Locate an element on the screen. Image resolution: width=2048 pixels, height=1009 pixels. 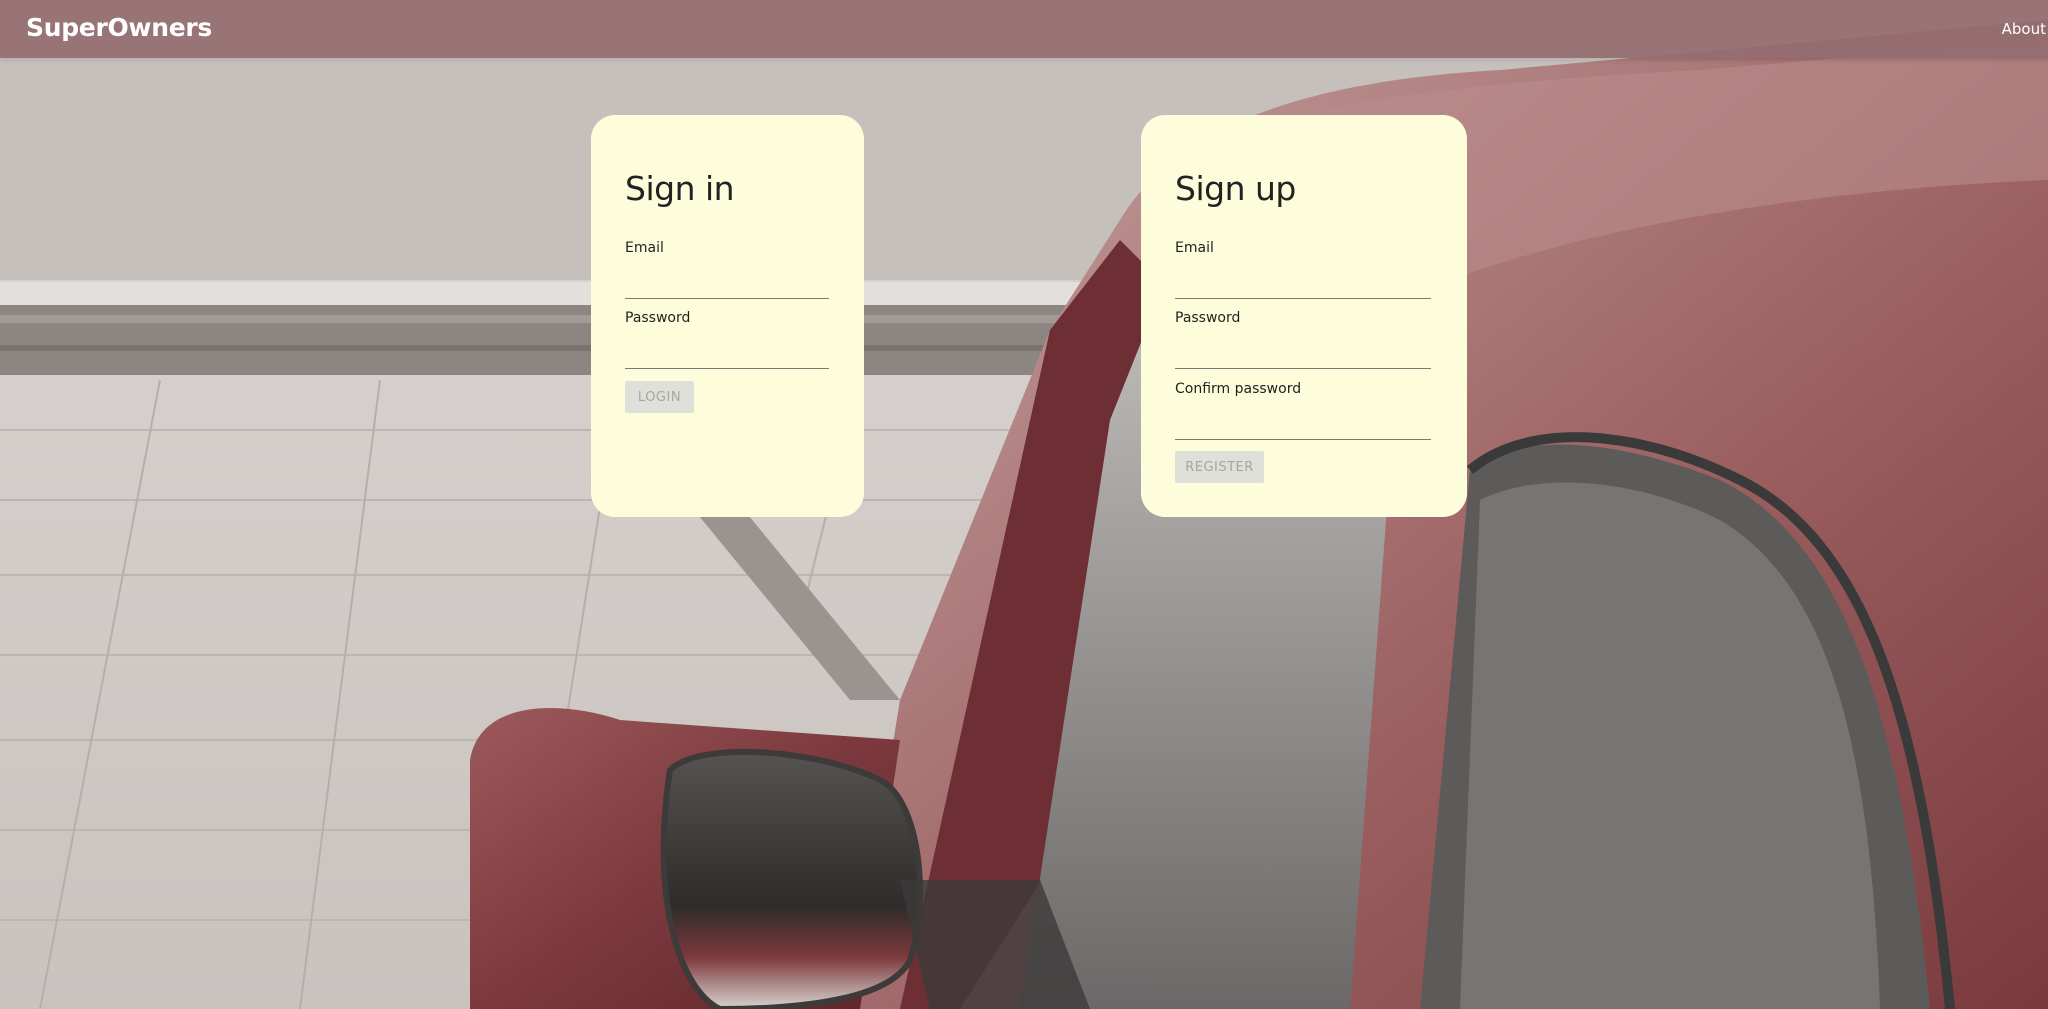
signup-confirm-password-input is located at coordinates (1303, 425).